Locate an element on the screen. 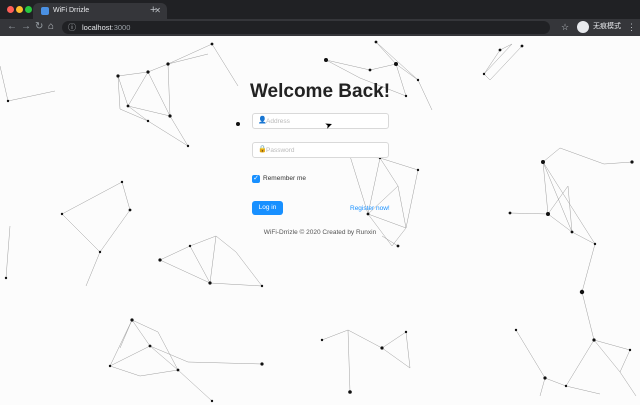 This screenshot has width=640, height=405. bookmark-star-icon: ☆ is located at coordinates (565, 27).